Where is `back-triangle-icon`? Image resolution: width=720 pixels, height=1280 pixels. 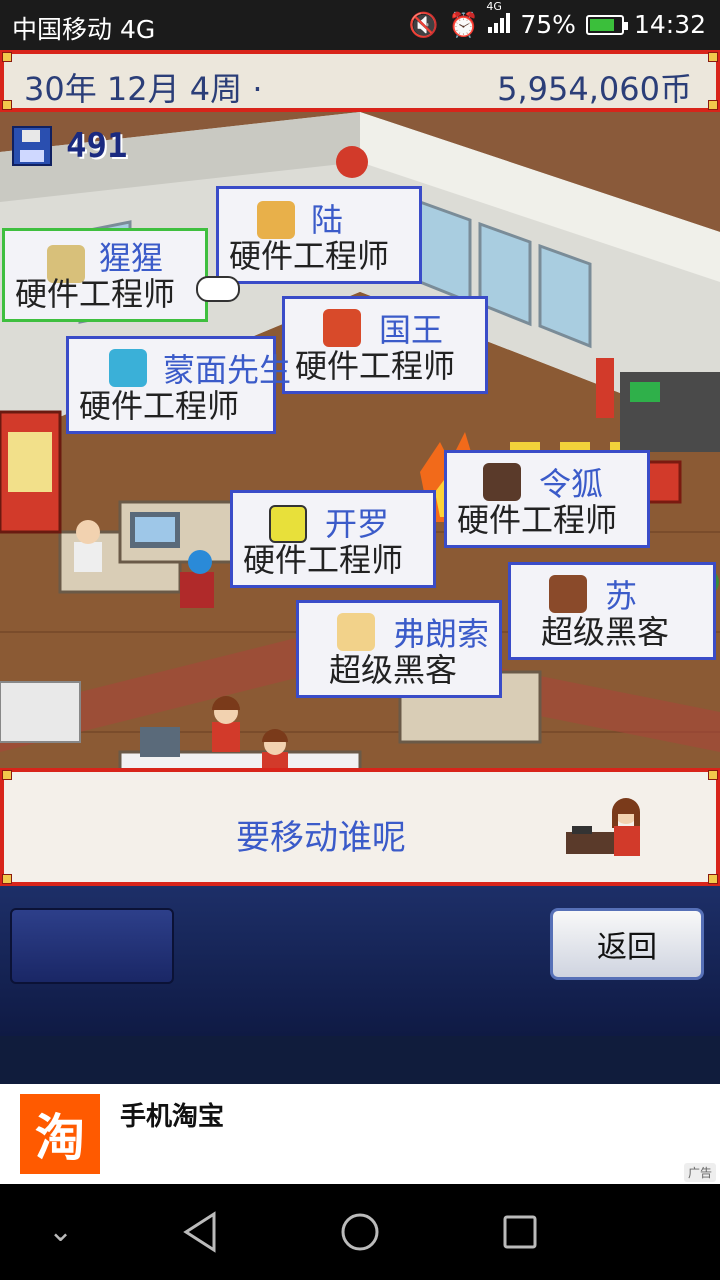 back-triangle-icon is located at coordinates (200, 1232).